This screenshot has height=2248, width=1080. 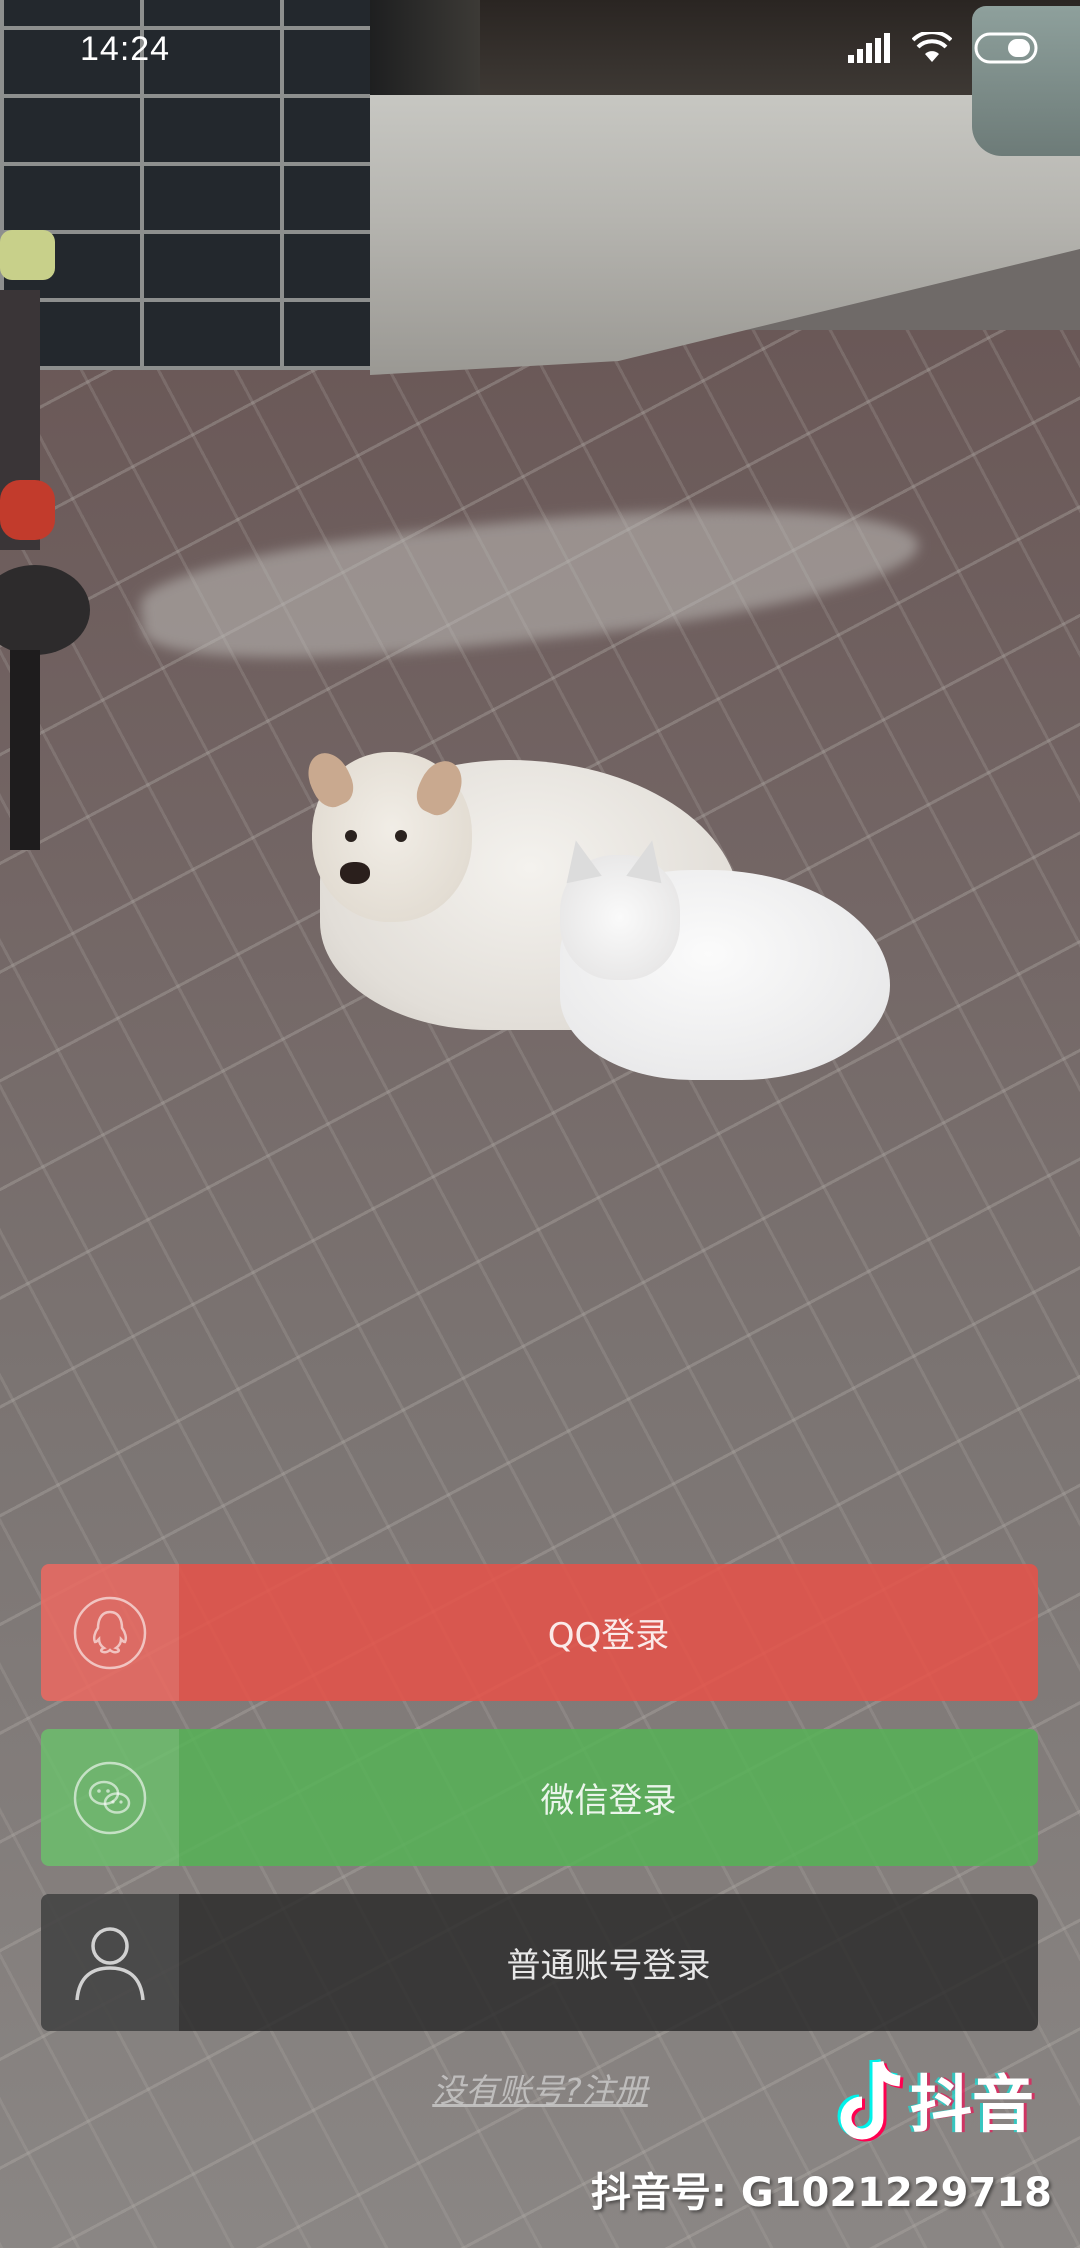 I want to click on wechat-icon-cell, so click(x=110, y=1797).